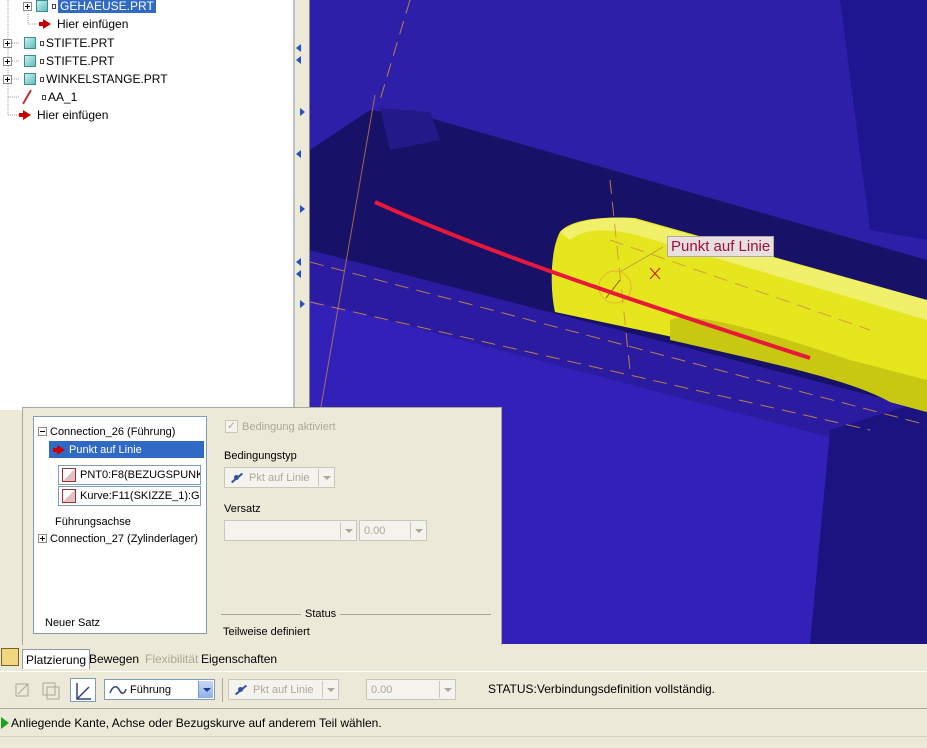 The height and width of the screenshot is (748, 927). Describe the element at coordinates (27, 97) in the screenshot. I see `datum-axis-icon` at that location.